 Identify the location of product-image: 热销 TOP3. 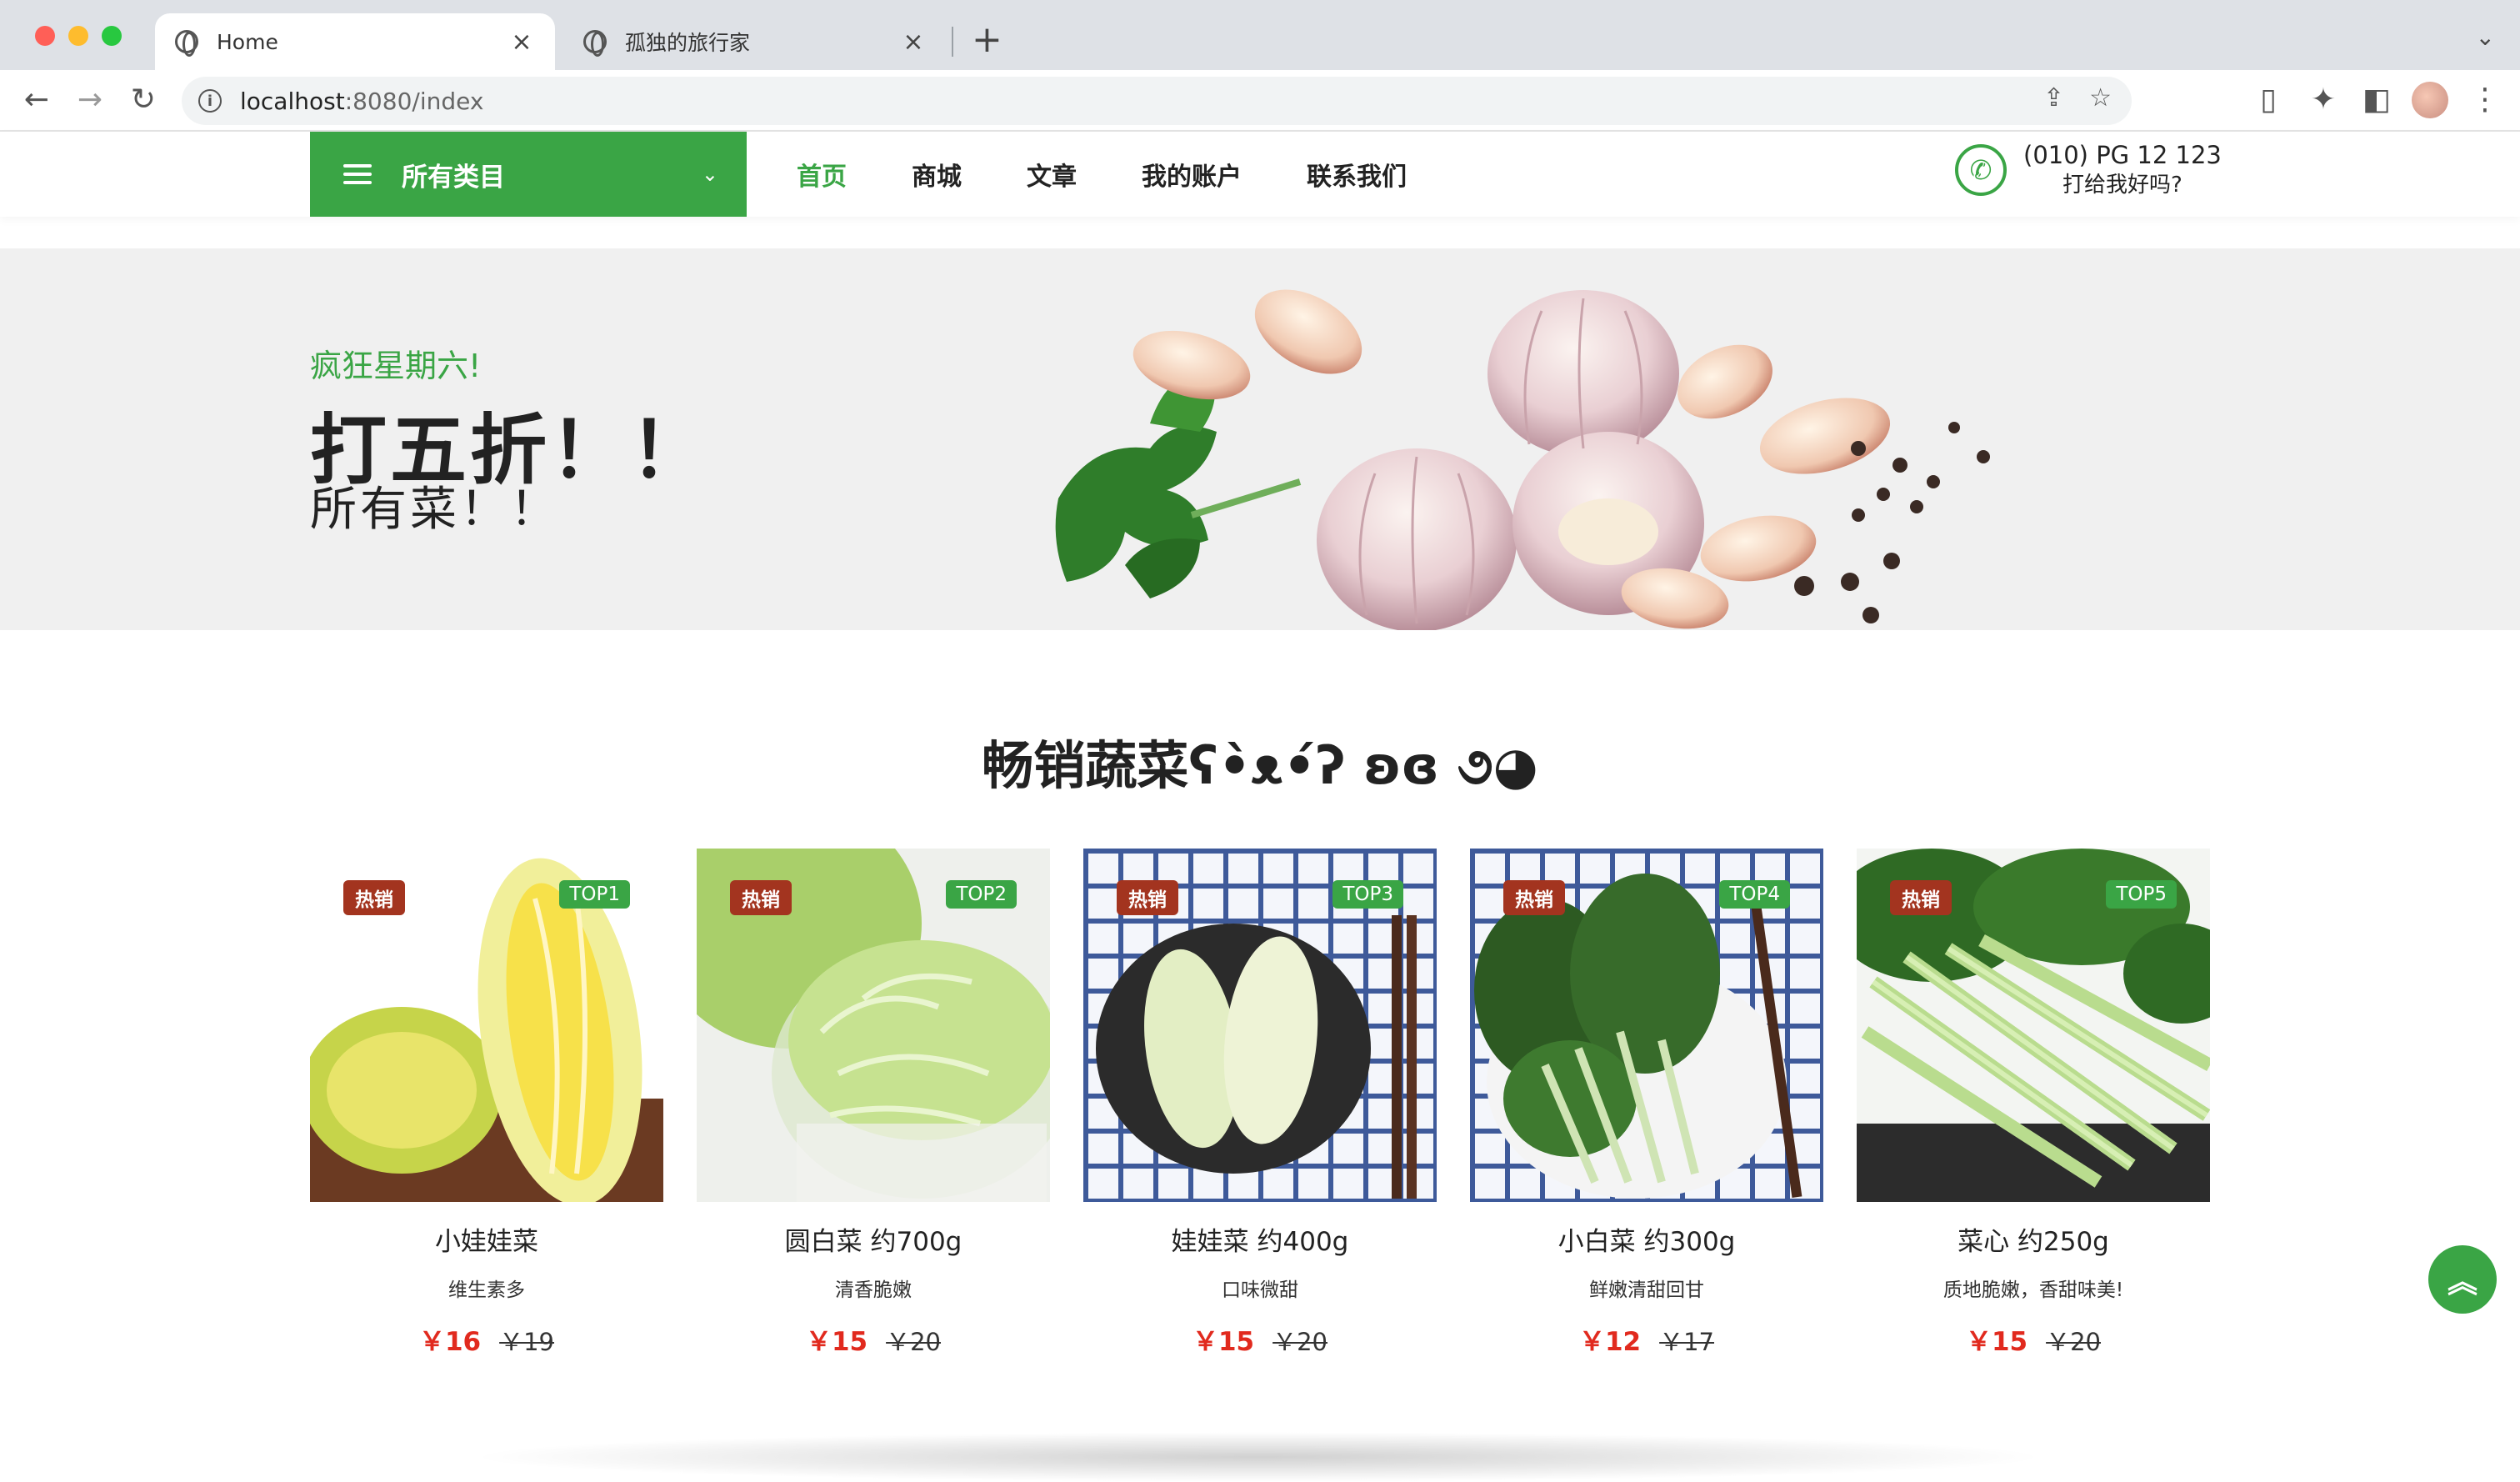
(1260, 1025).